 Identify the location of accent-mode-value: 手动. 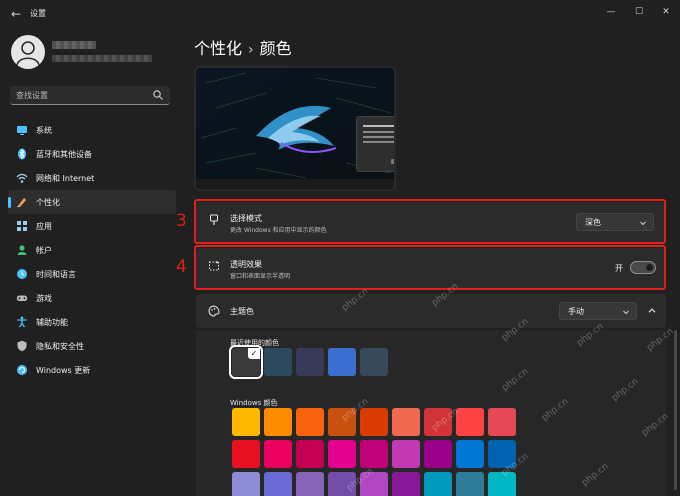
(576, 311).